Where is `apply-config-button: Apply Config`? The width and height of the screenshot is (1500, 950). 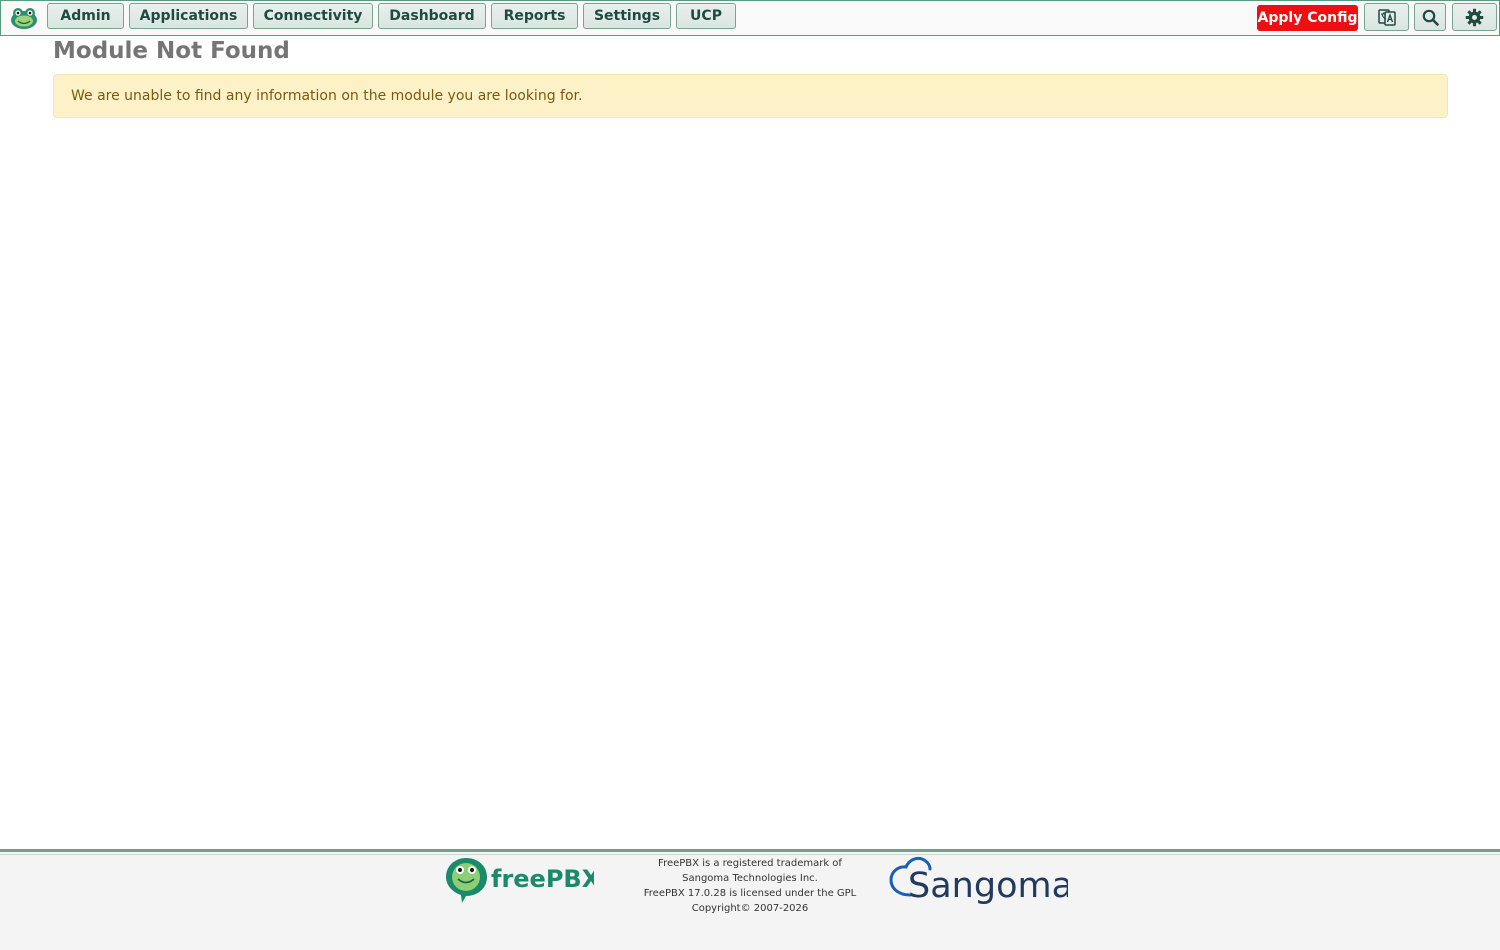
apply-config-button: Apply Config is located at coordinates (1307, 18).